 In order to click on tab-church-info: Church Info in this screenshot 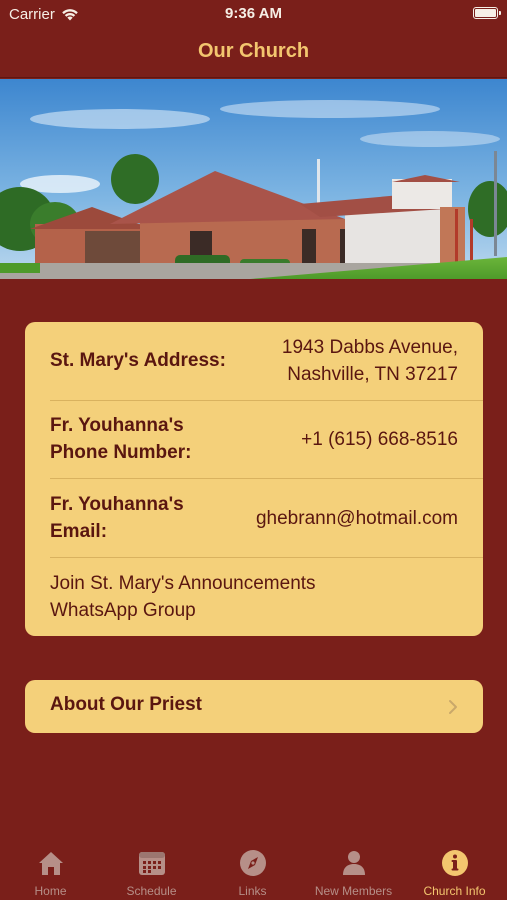, I will do `click(454, 870)`.